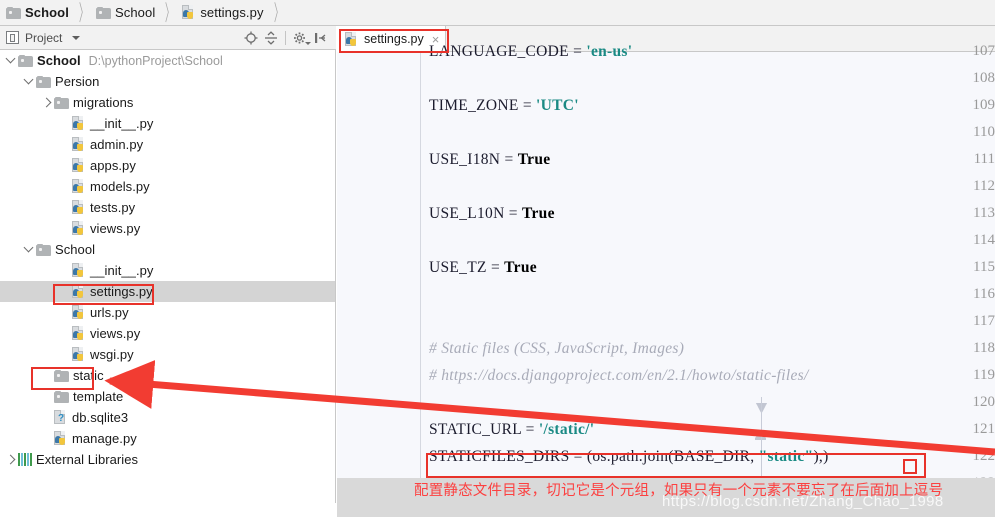  I want to click on line-number: 111, so click(984, 159).